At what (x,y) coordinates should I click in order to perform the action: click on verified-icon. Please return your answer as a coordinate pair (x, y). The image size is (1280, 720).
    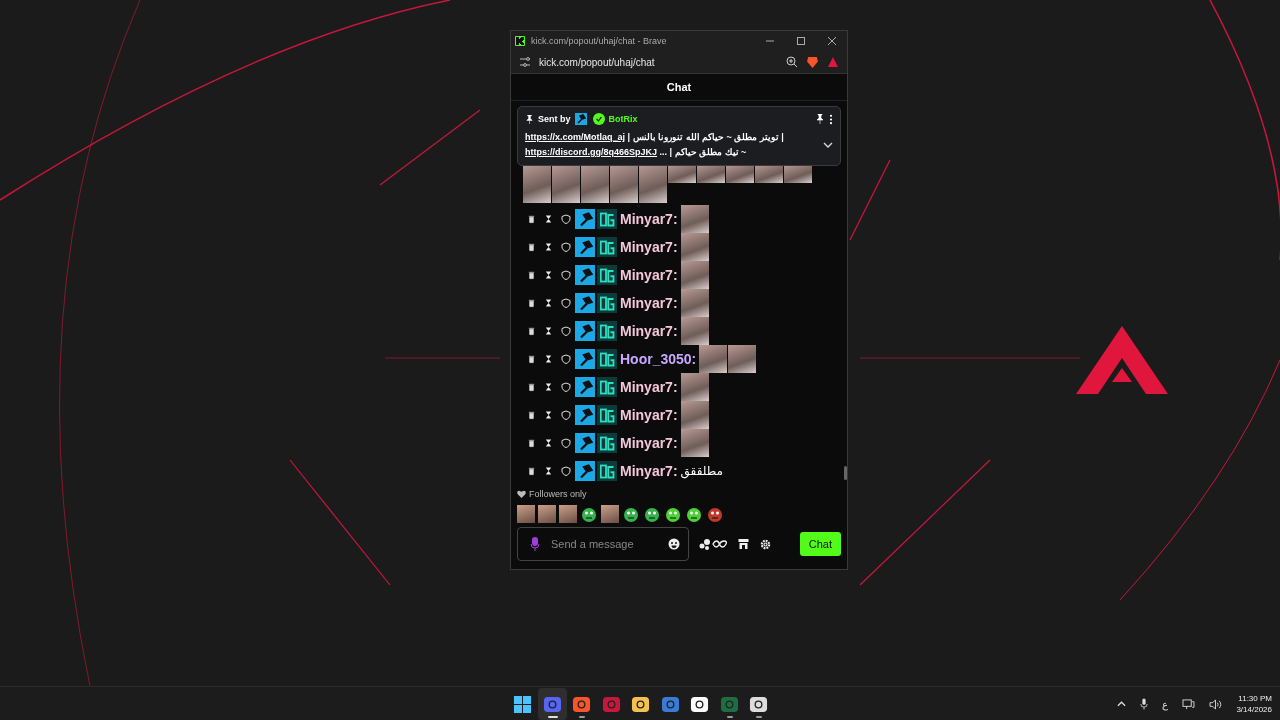
    Looking at the image, I should click on (598, 119).